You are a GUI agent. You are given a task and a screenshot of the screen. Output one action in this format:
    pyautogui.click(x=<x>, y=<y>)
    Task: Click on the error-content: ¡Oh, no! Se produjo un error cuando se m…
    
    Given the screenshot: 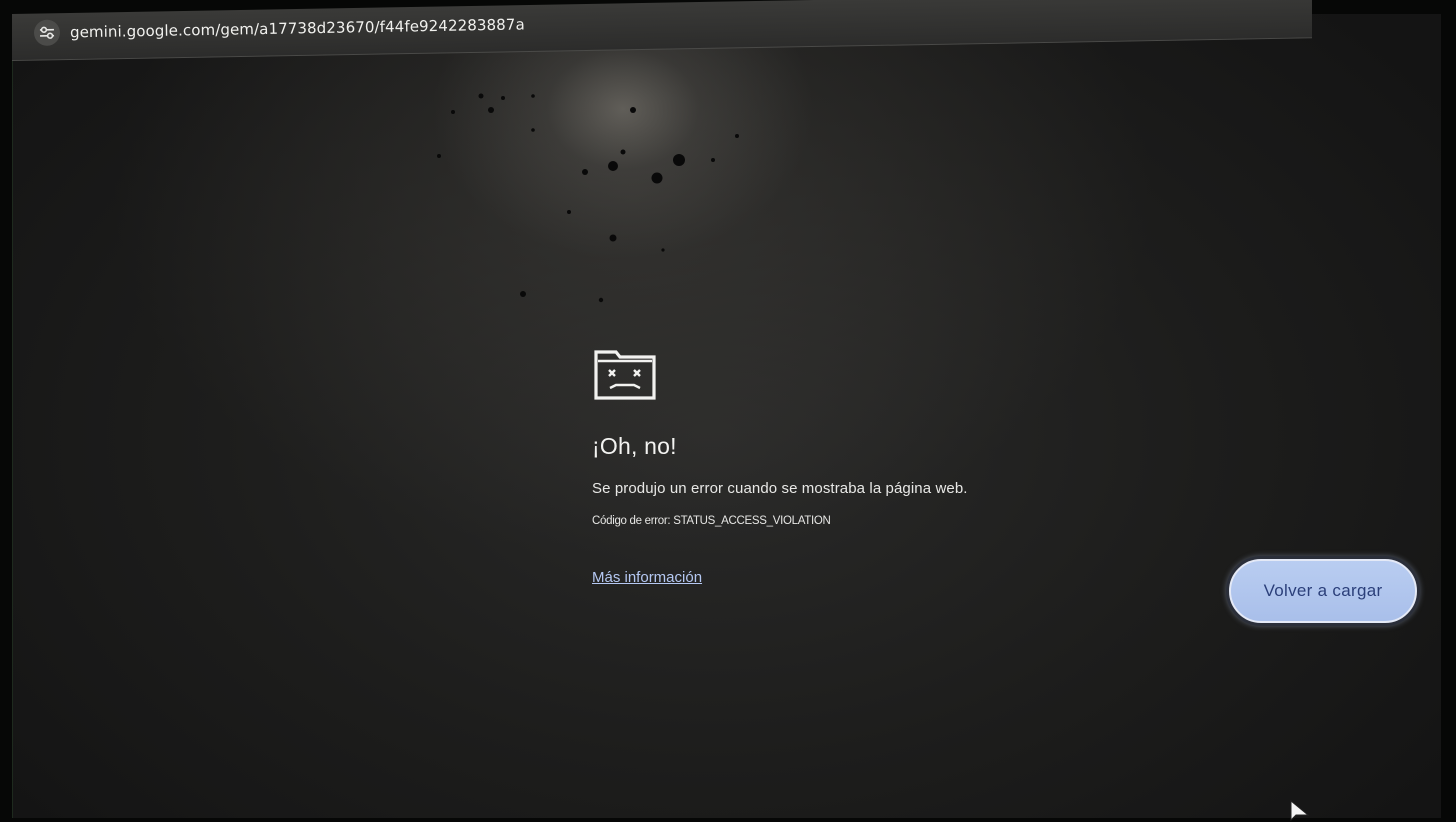 What is the action you would take?
    pyautogui.click(x=872, y=466)
    